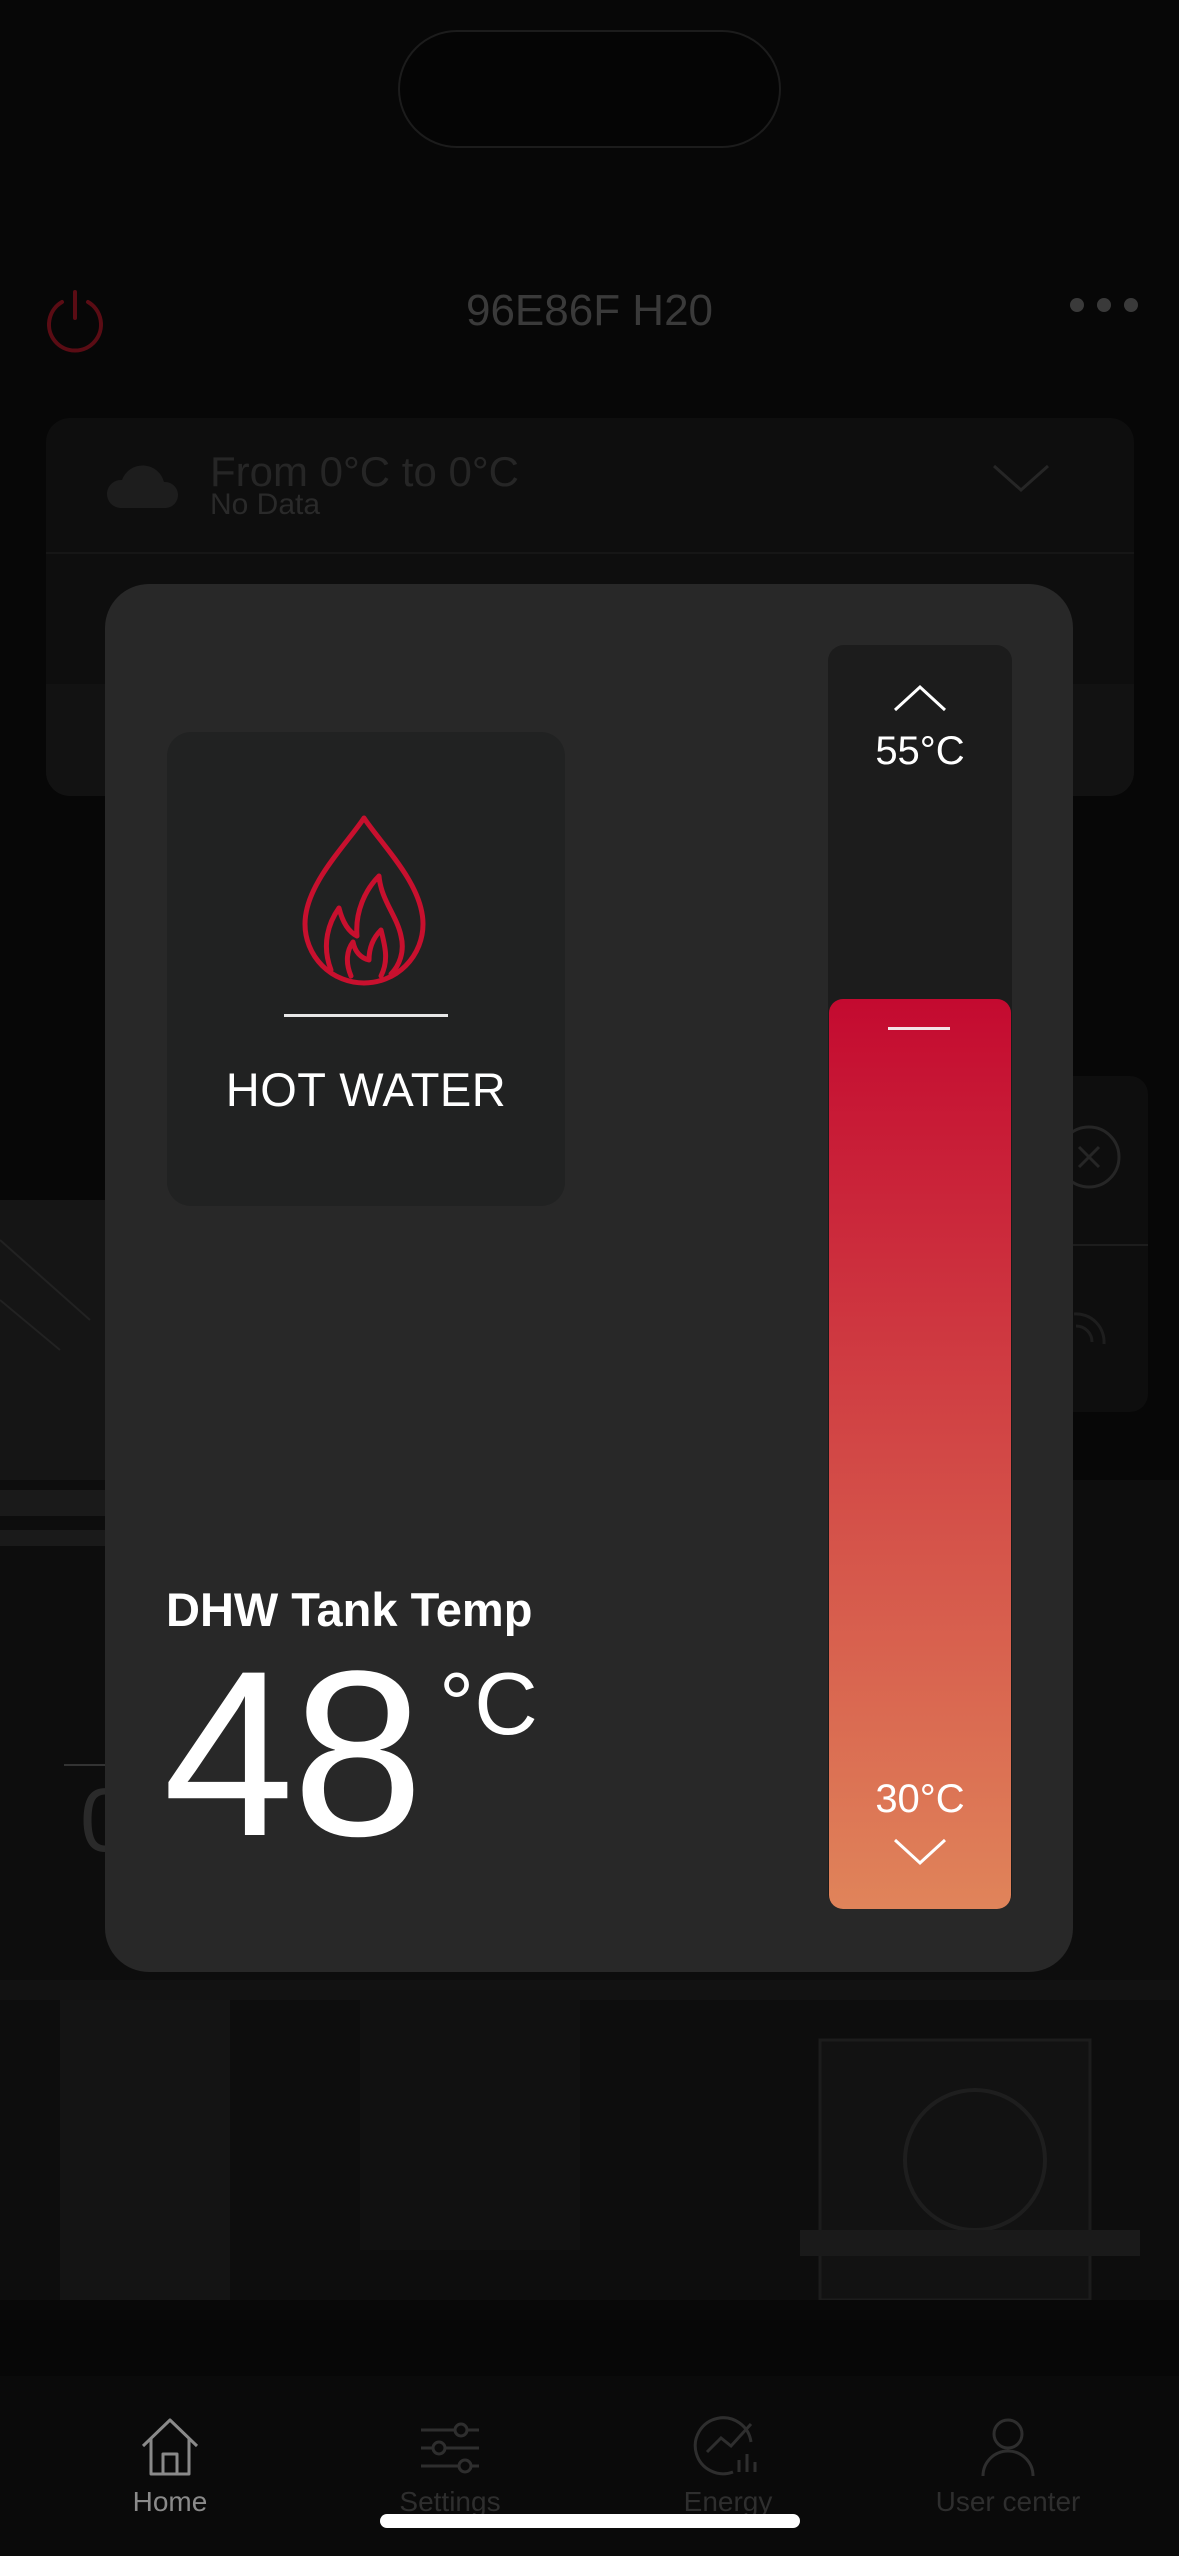 This screenshot has width=1179, height=2556. I want to click on hot-water-mode-tile: HOT WATER, so click(366, 969).